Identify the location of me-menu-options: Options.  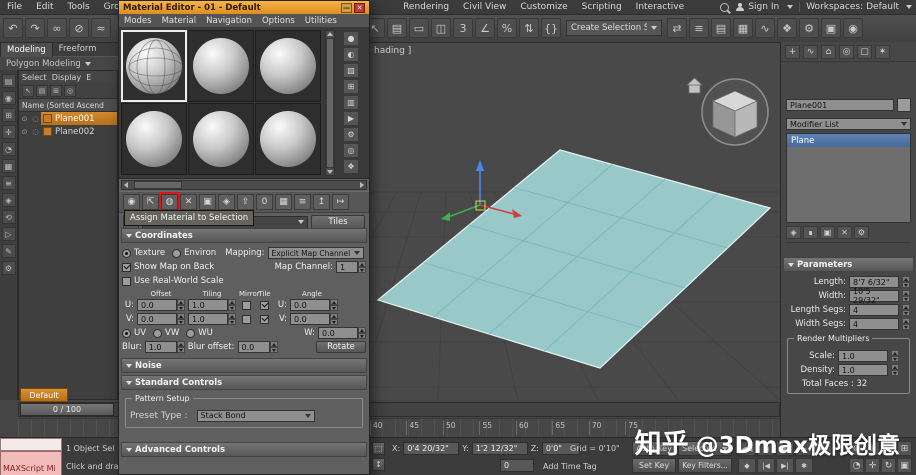
(278, 21).